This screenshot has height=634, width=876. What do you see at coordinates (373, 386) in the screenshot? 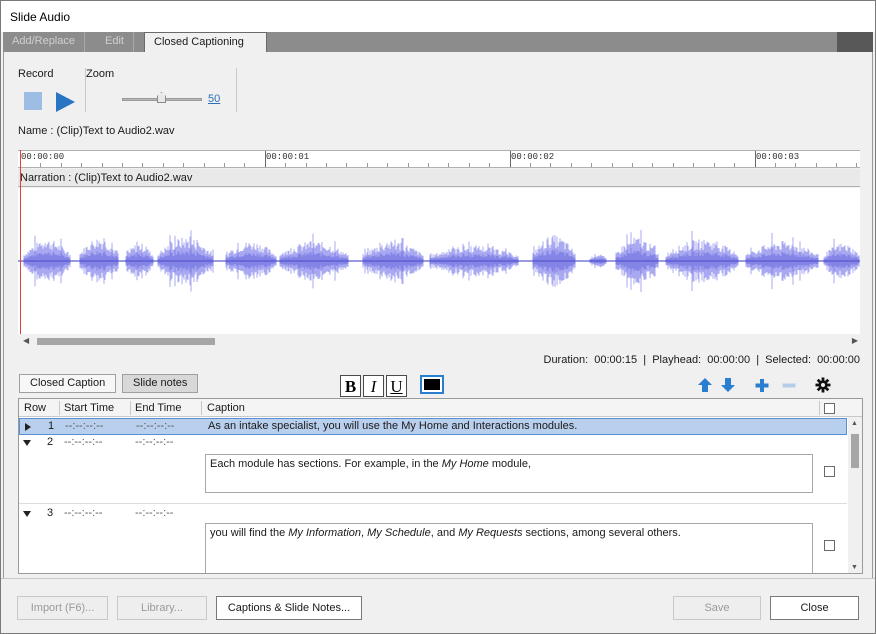
I see `italic-button: I` at bounding box center [373, 386].